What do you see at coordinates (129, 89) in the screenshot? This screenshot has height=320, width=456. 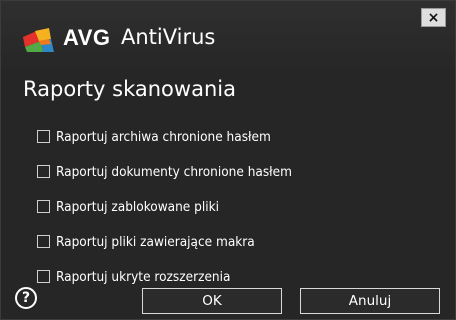 I see `section-title: Raporty skanowania` at bounding box center [129, 89].